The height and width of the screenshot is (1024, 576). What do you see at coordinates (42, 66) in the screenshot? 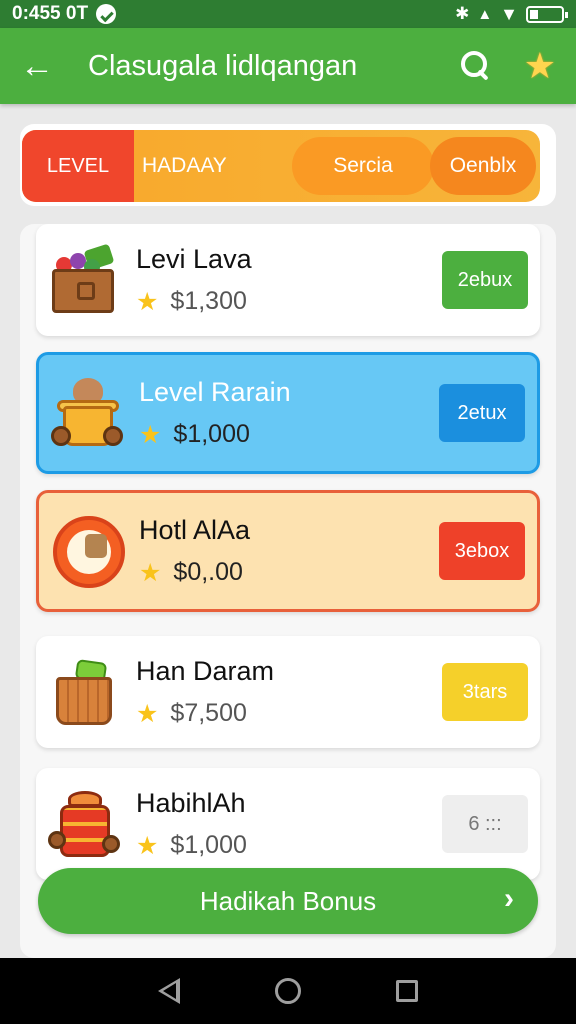
I see `arrow-left-icon: ←` at bounding box center [42, 66].